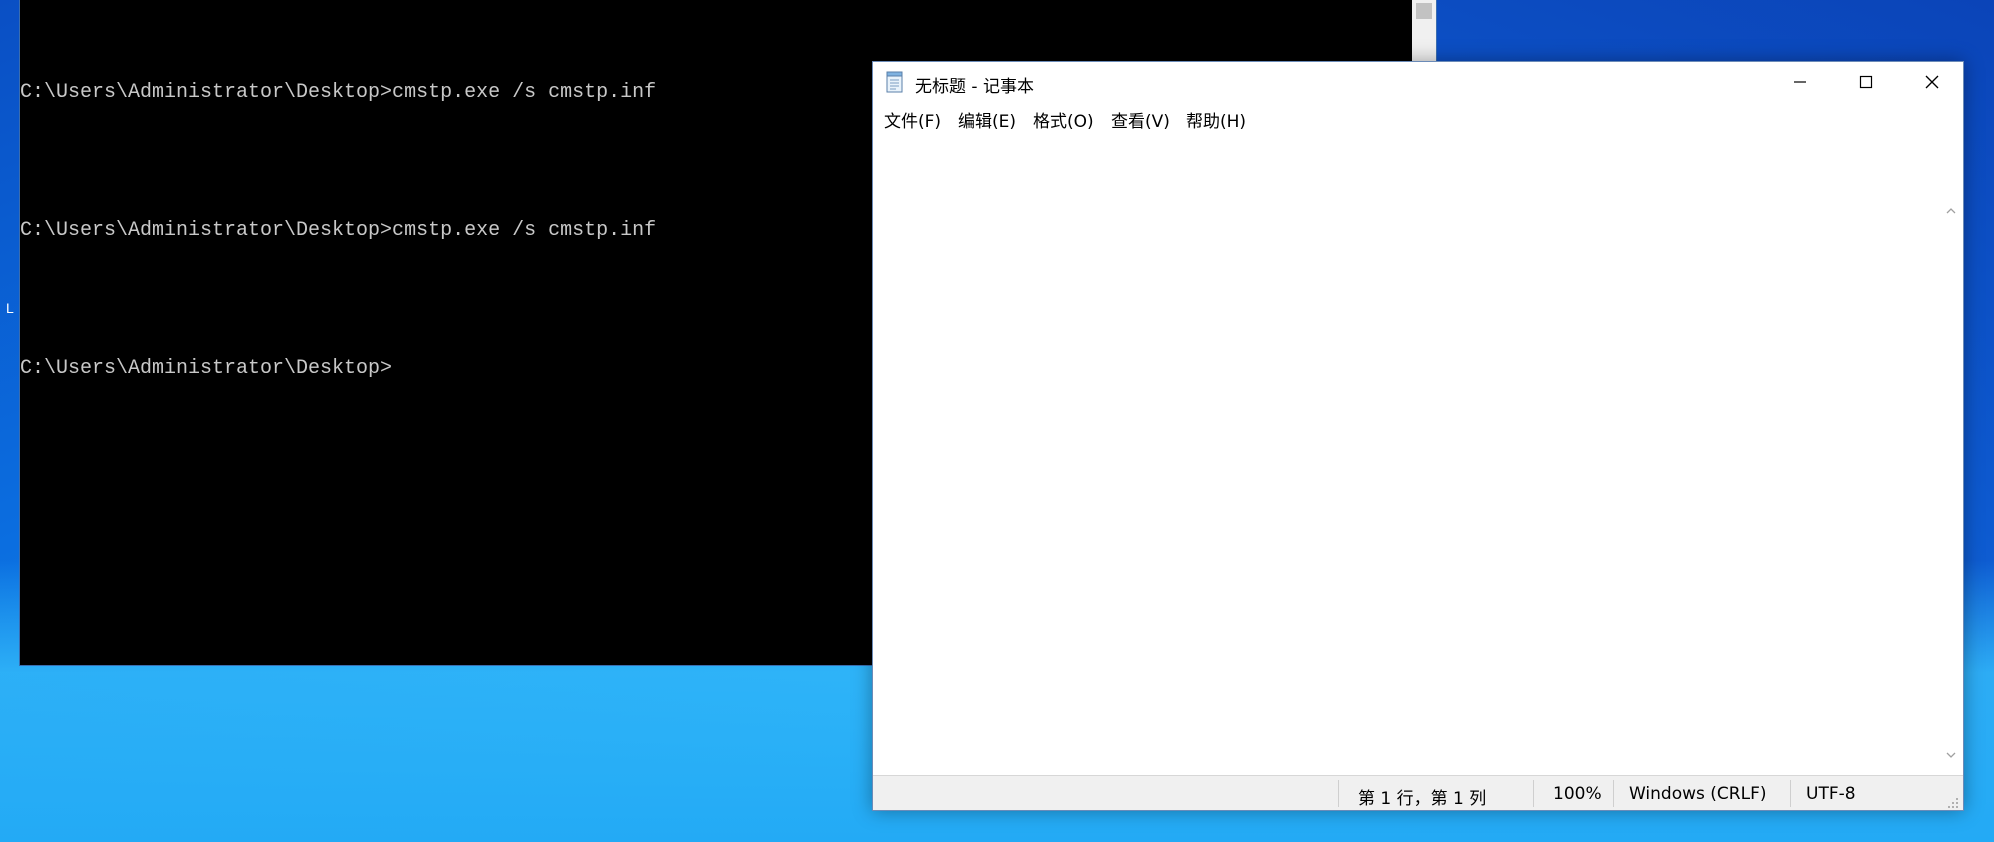  I want to click on close-button, so click(1932, 82).